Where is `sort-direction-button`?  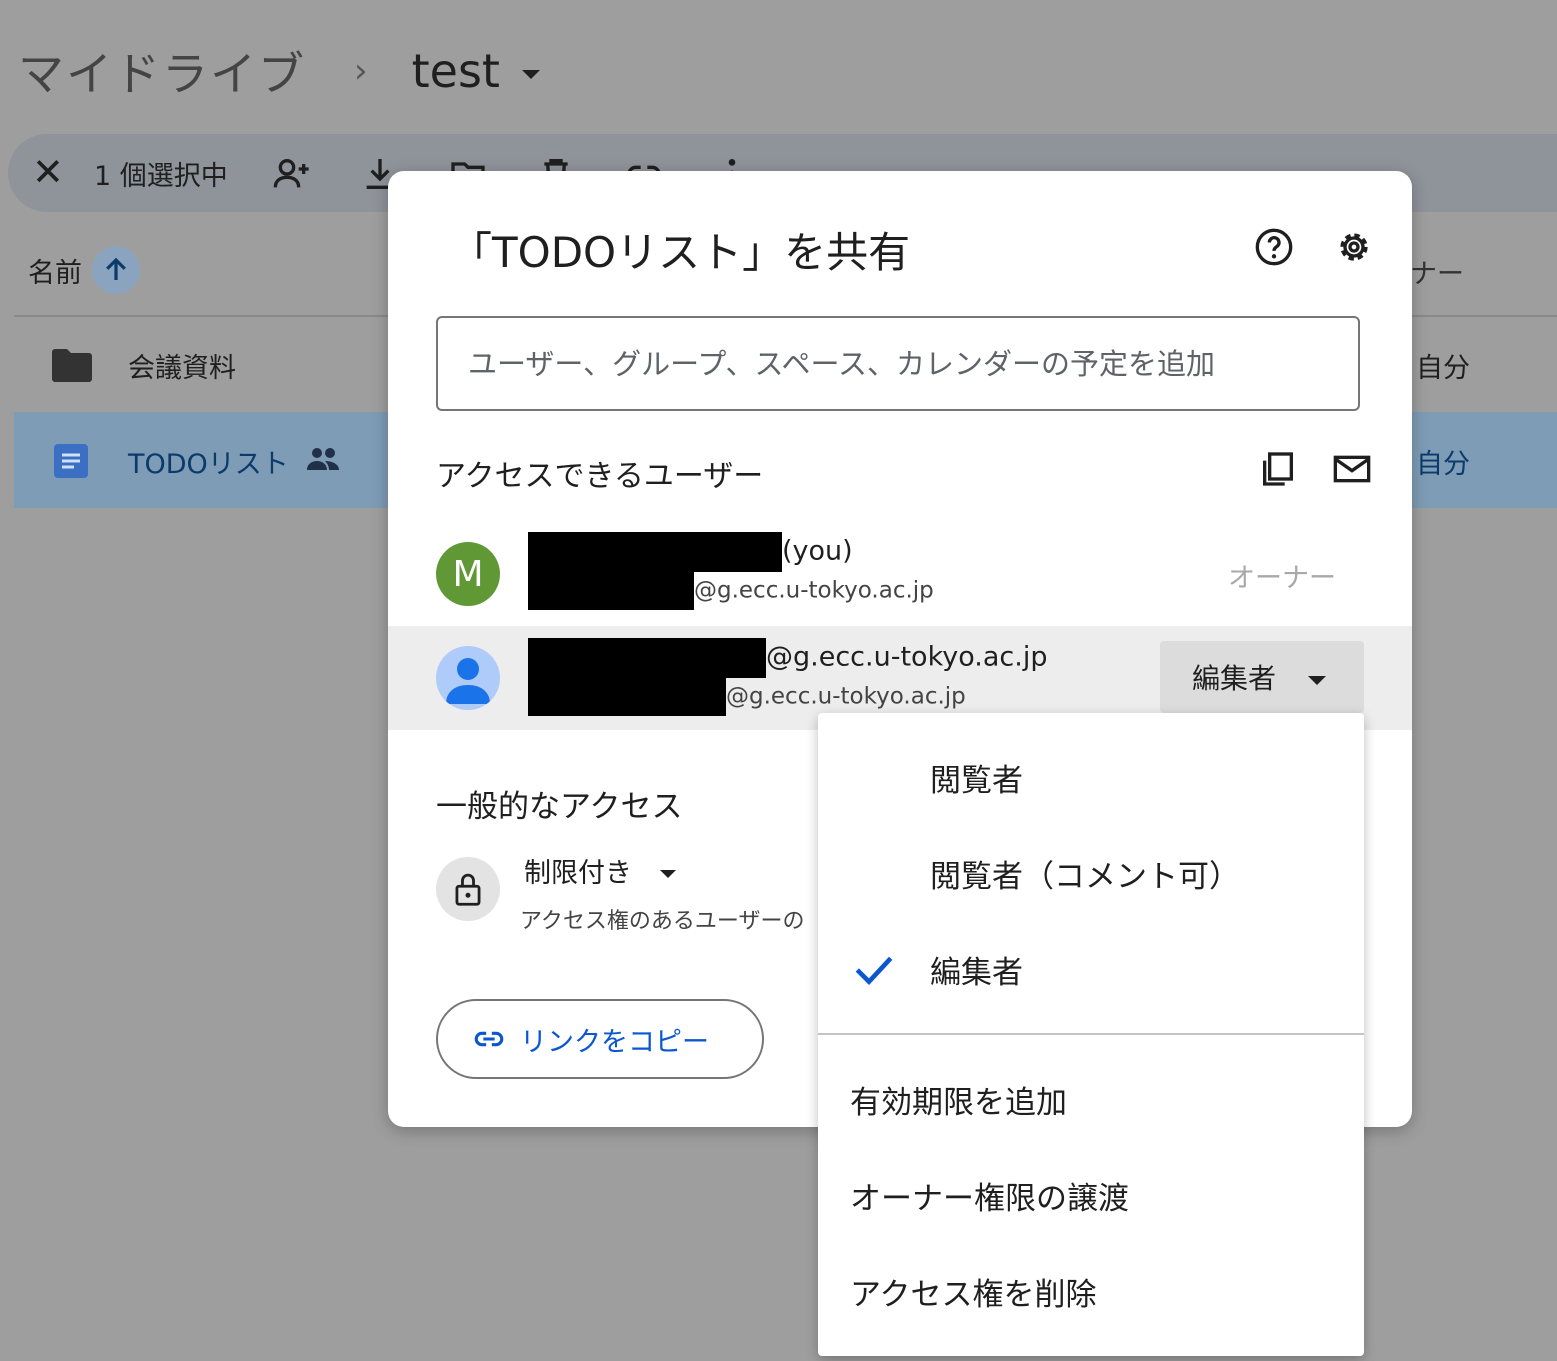
sort-direction-button is located at coordinates (116, 270).